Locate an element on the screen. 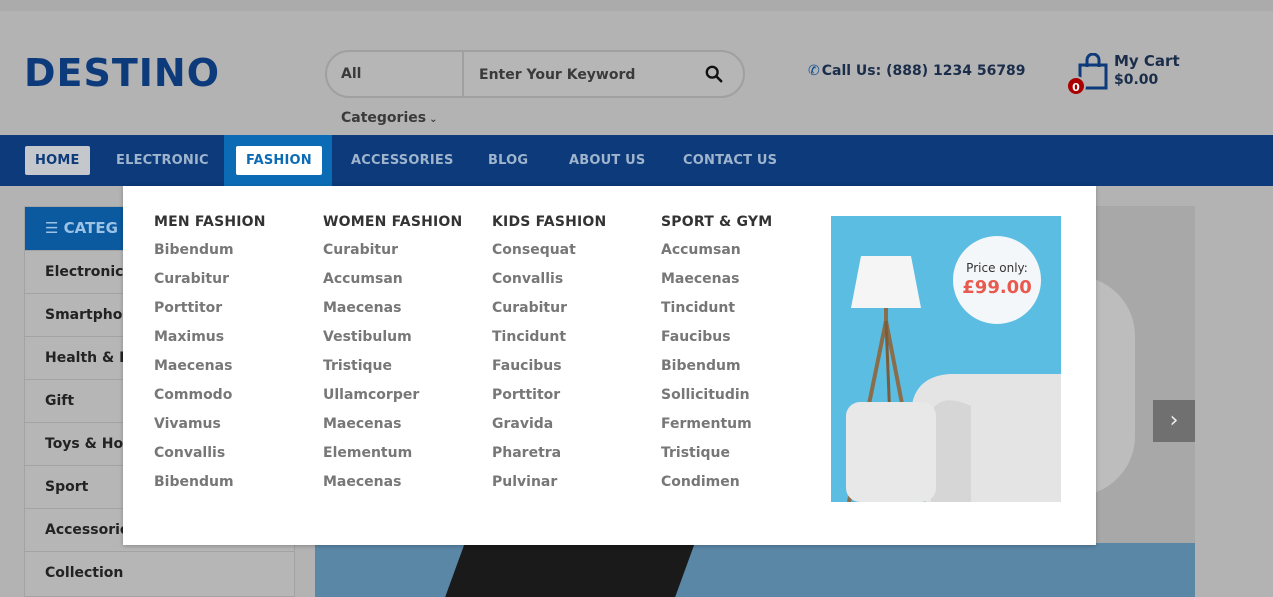 The width and height of the screenshot is (1273, 597). cart-count-badge: 0 is located at coordinates (1076, 86).